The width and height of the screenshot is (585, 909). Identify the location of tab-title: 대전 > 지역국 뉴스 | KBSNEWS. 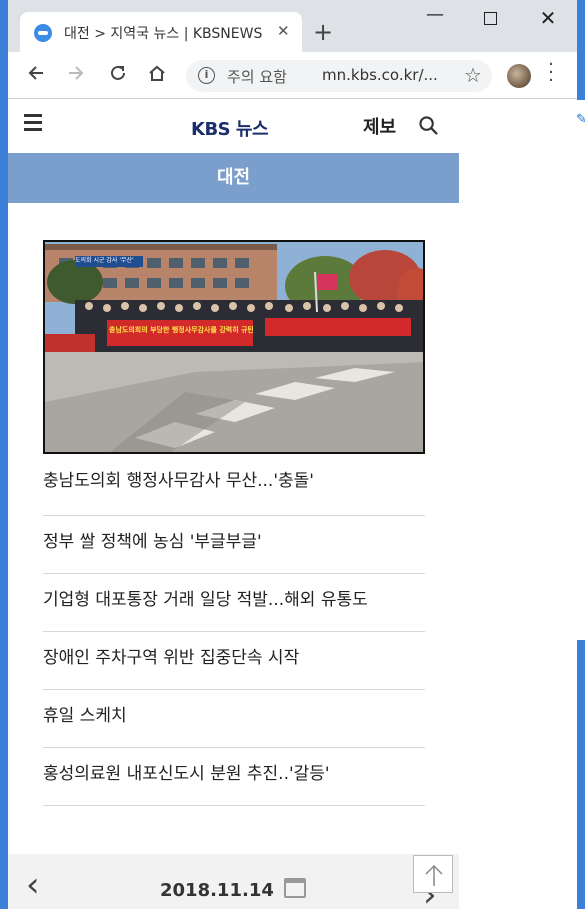
(163, 34).